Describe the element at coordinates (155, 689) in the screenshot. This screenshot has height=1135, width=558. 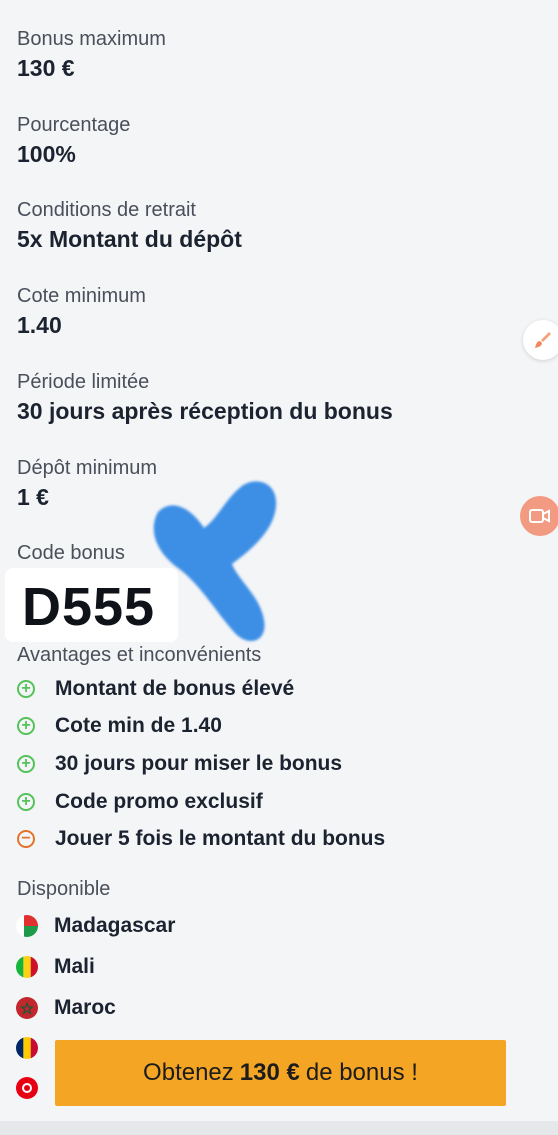
I see `pro-item: + Montant de bonus élevé` at that location.